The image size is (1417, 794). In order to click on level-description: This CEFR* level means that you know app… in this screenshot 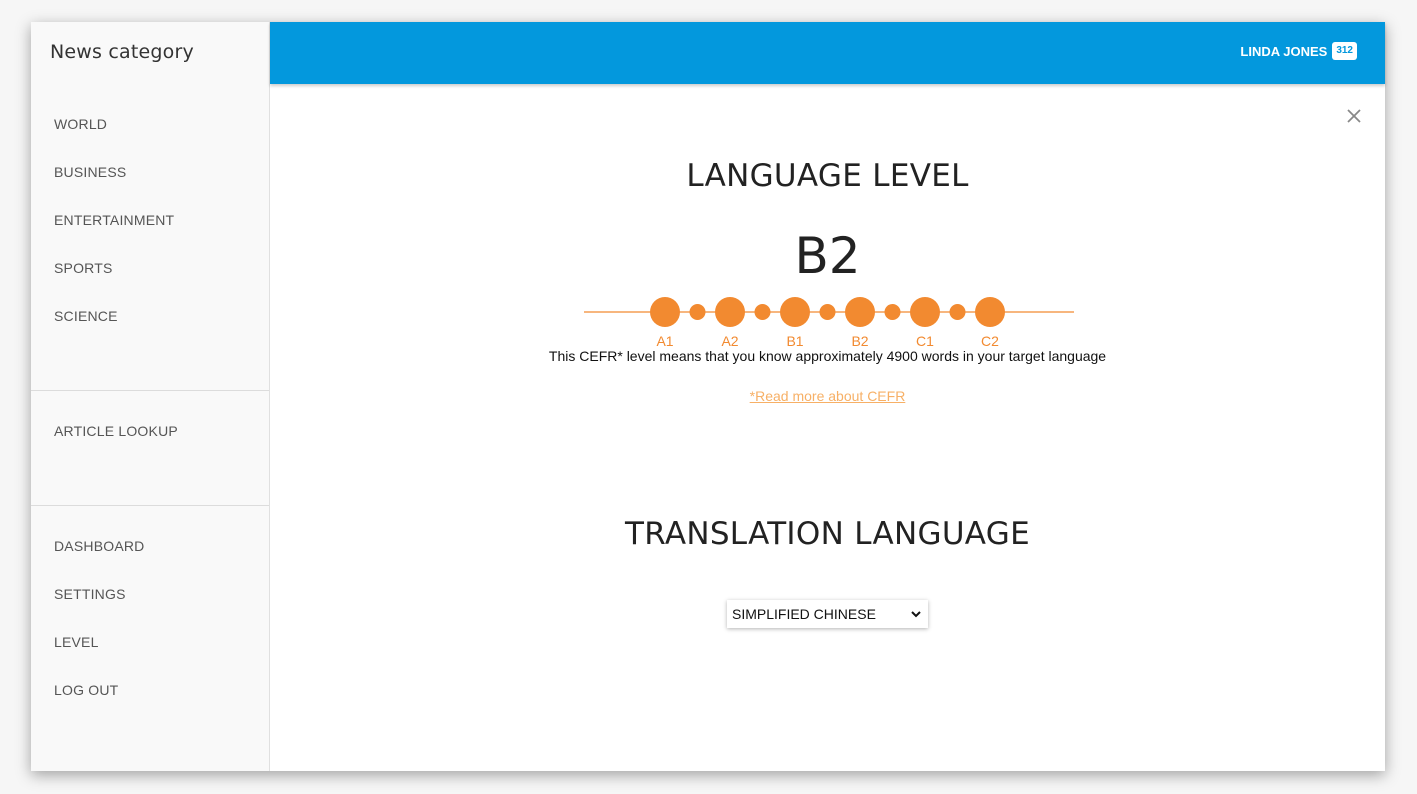, I will do `click(827, 356)`.